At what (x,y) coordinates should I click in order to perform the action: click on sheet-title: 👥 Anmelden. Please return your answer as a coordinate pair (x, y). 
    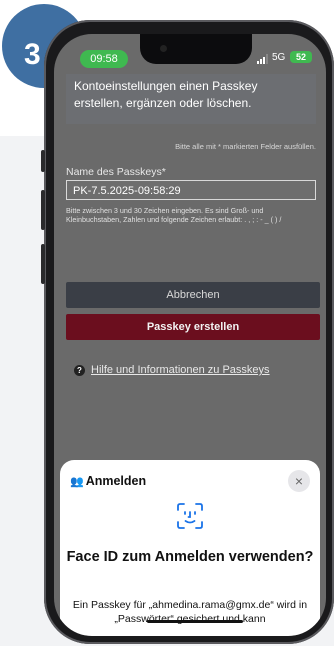
    Looking at the image, I should click on (108, 481).